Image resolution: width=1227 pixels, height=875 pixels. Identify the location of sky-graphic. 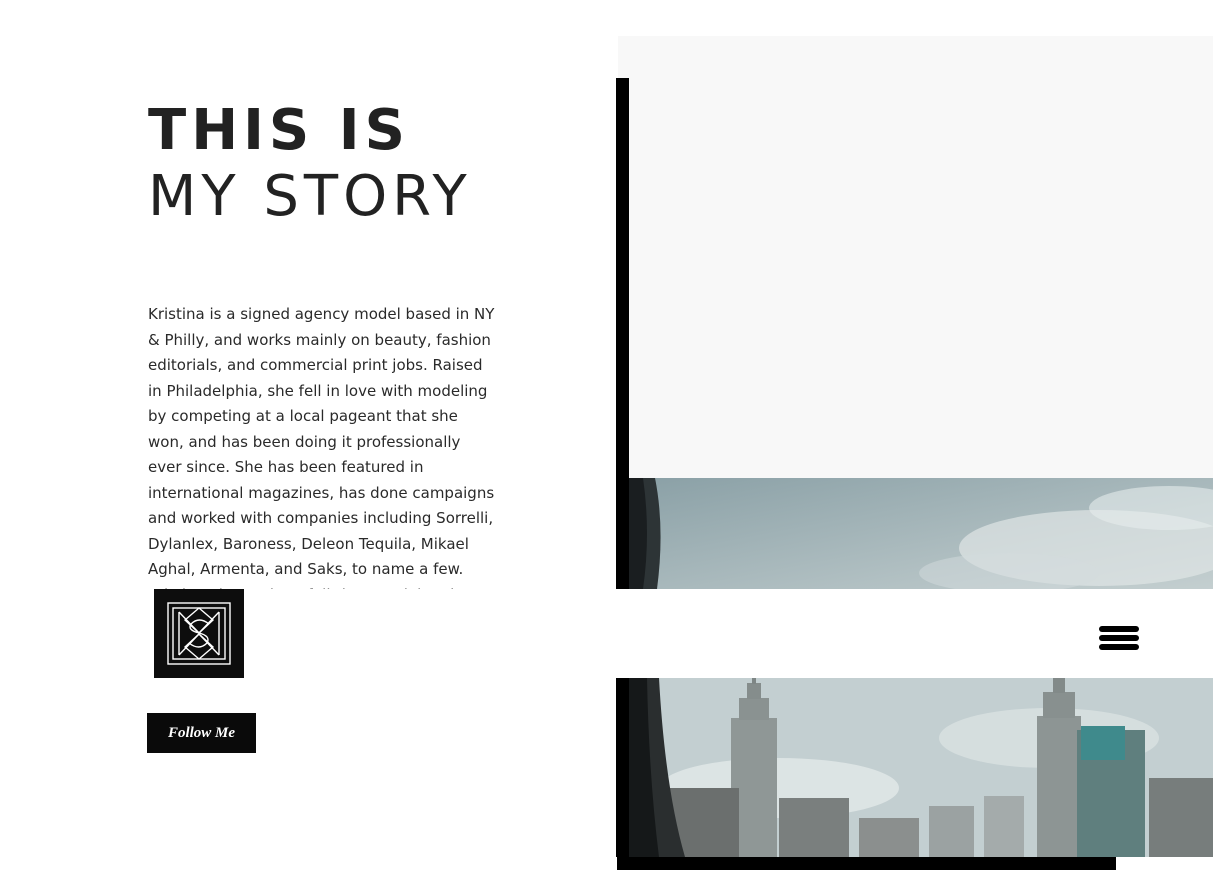
(921, 533).